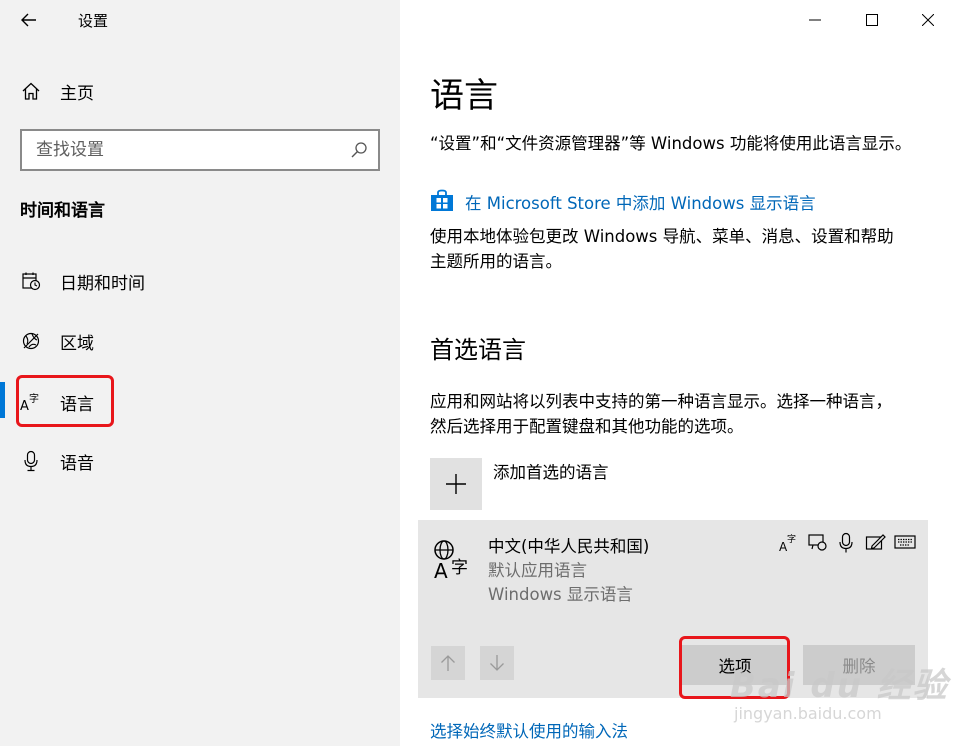  Describe the element at coordinates (569, 546) in the screenshot. I see `language-name: 中文(中华人民共和国)` at that location.